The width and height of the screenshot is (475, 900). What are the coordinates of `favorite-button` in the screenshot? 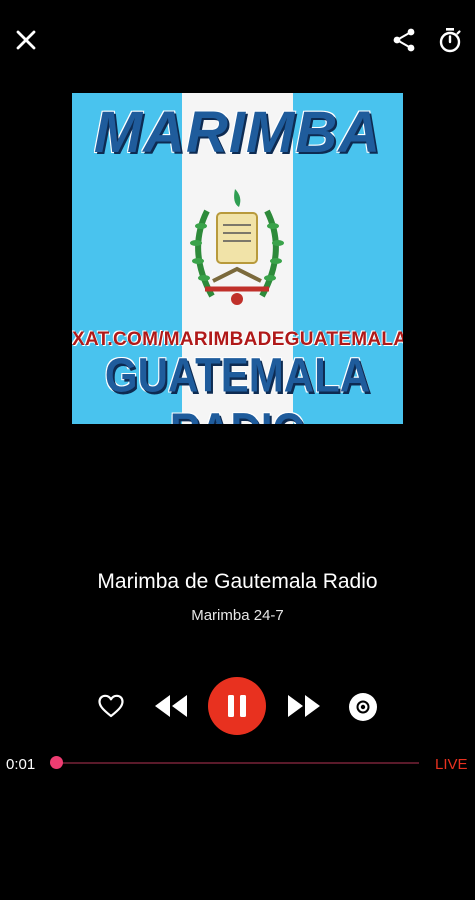 It's located at (111, 706).